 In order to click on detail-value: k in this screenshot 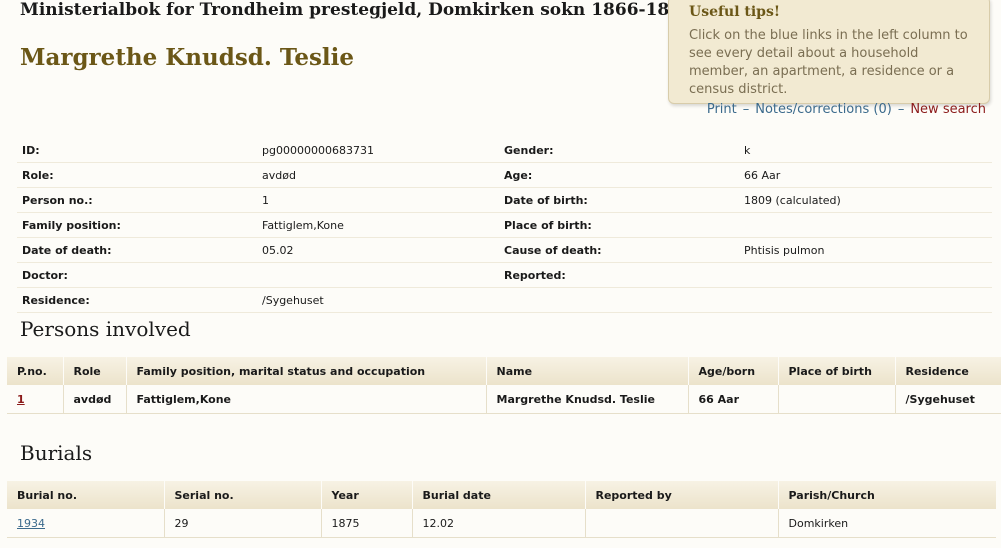, I will do `click(865, 150)`.